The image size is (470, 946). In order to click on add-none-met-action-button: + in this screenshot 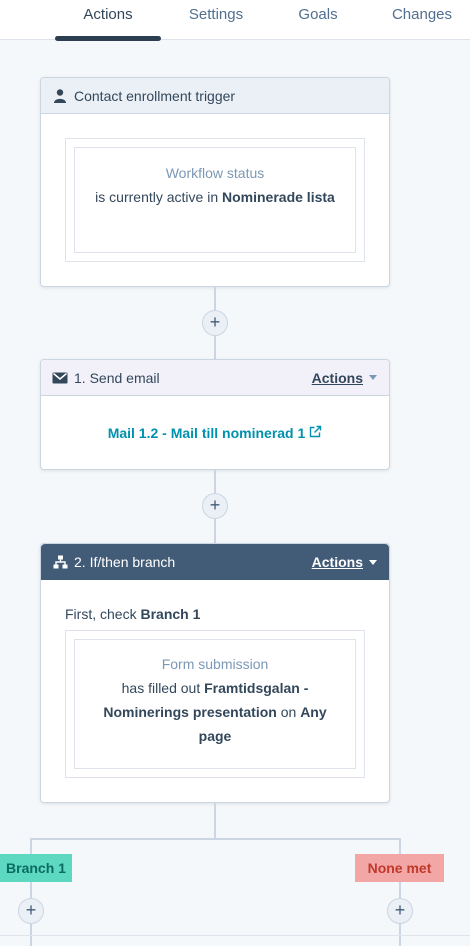, I will do `click(400, 911)`.